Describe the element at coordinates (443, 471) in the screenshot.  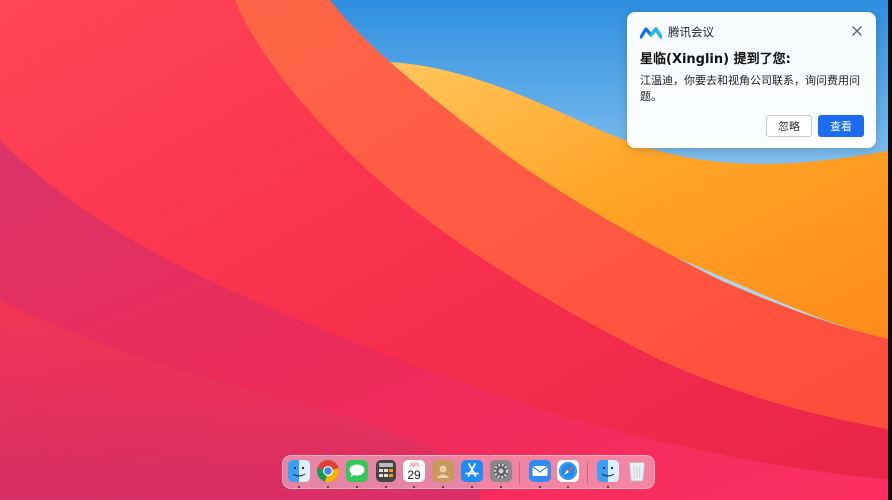
I see `contacts-icon` at that location.